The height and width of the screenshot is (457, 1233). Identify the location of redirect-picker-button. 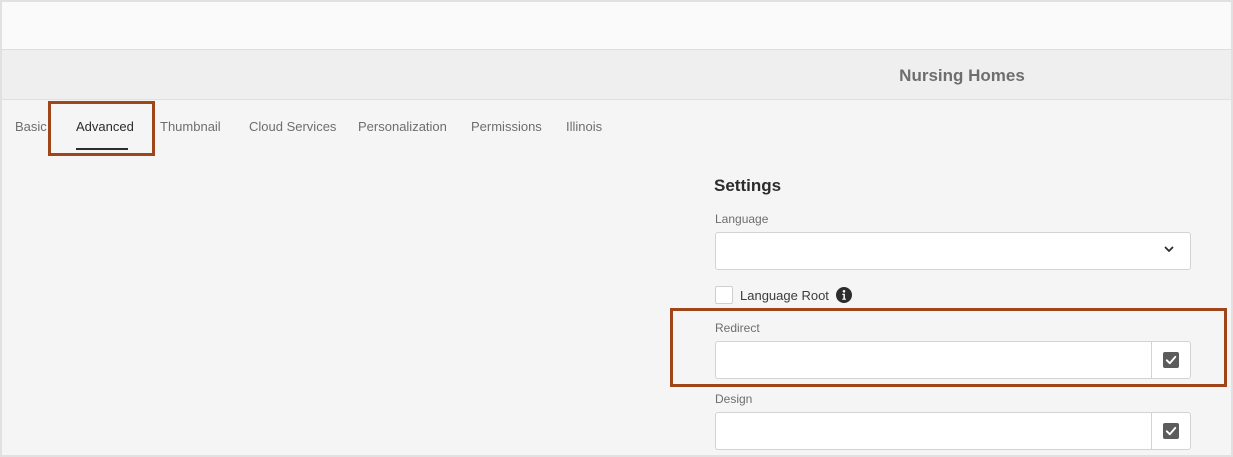
(1171, 360).